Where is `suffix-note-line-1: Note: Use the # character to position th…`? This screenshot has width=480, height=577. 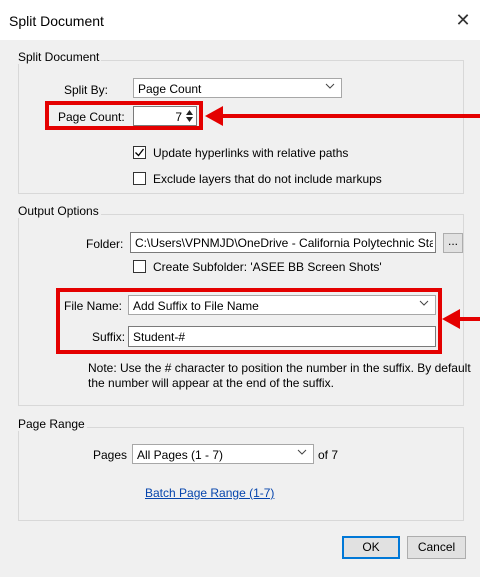
suffix-note-line-1: Note: Use the # character to position th… is located at coordinates (279, 368).